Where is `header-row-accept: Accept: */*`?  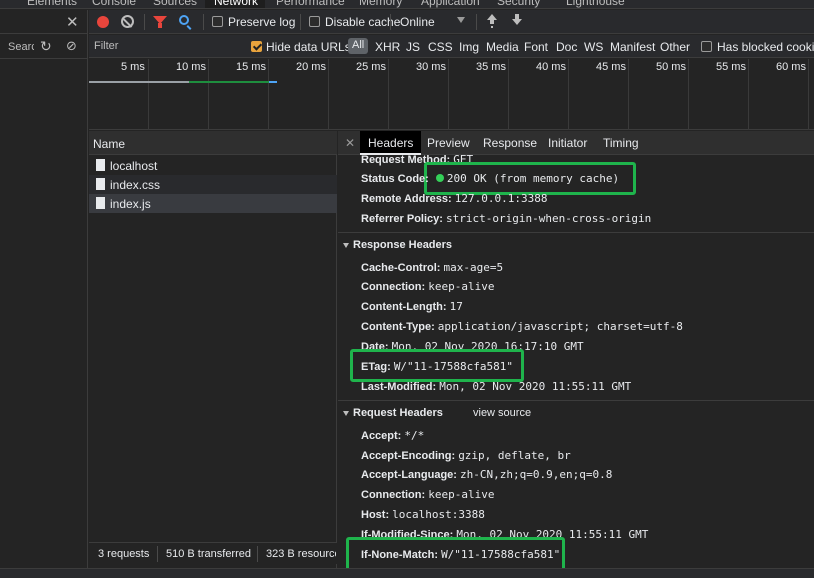
header-row-accept: Accept: */* is located at coordinates (392, 435).